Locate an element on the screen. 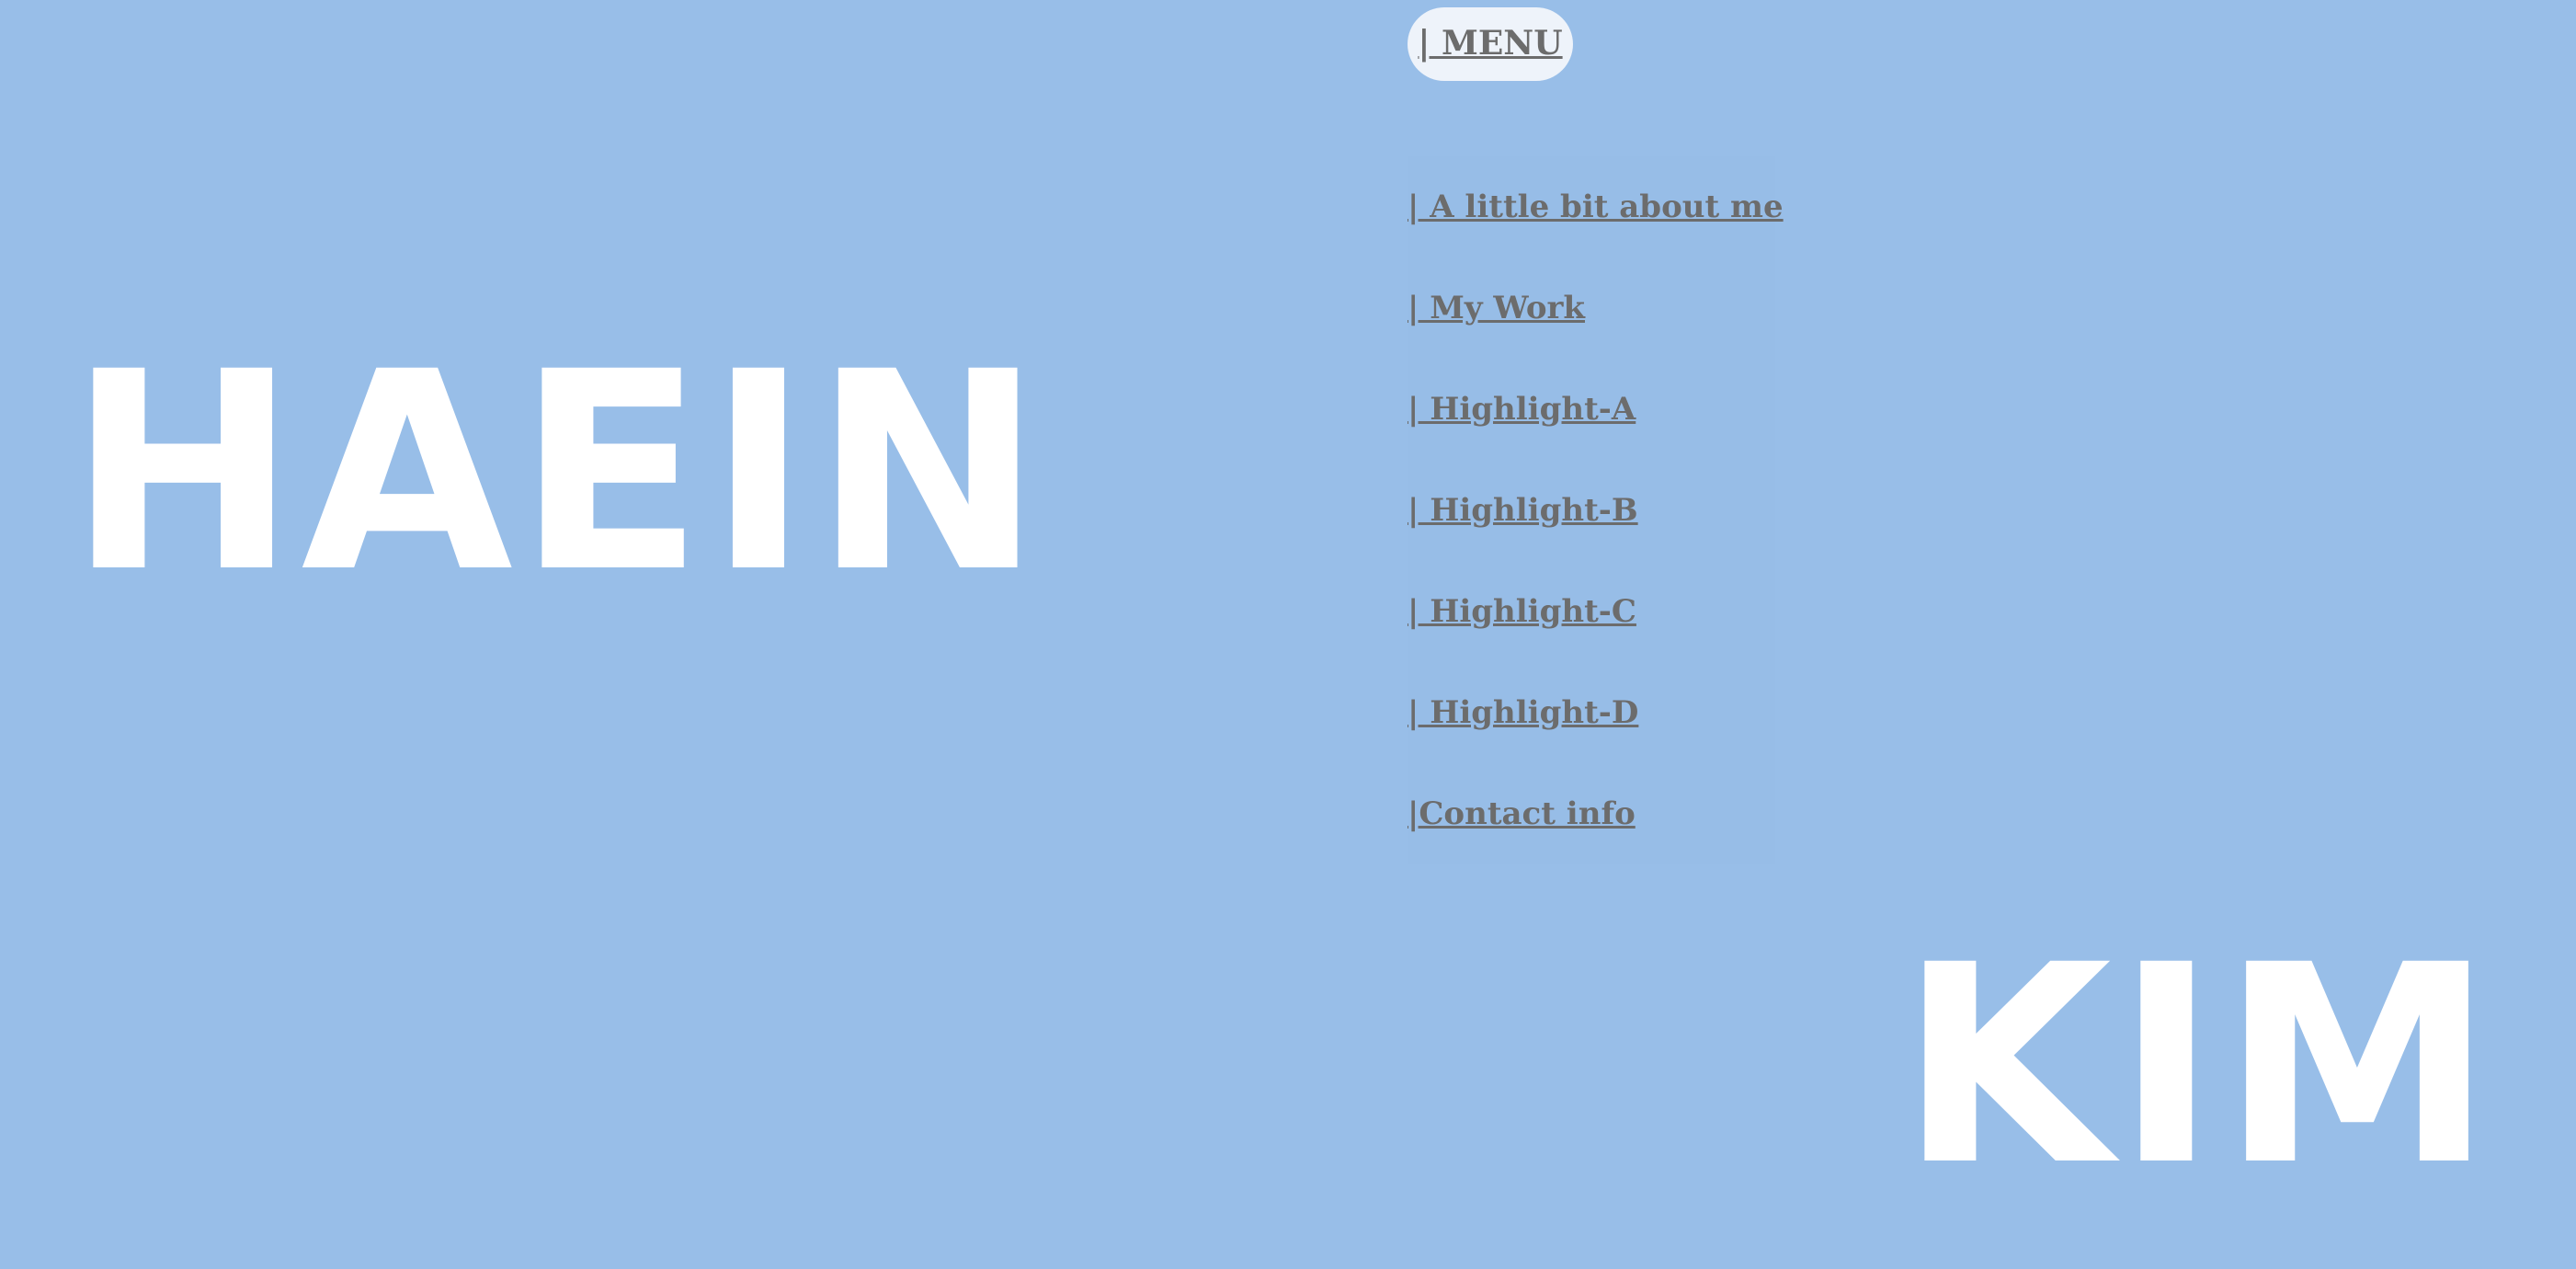  nav-item-highlight-c: | Highlight-C is located at coordinates (1591, 611).